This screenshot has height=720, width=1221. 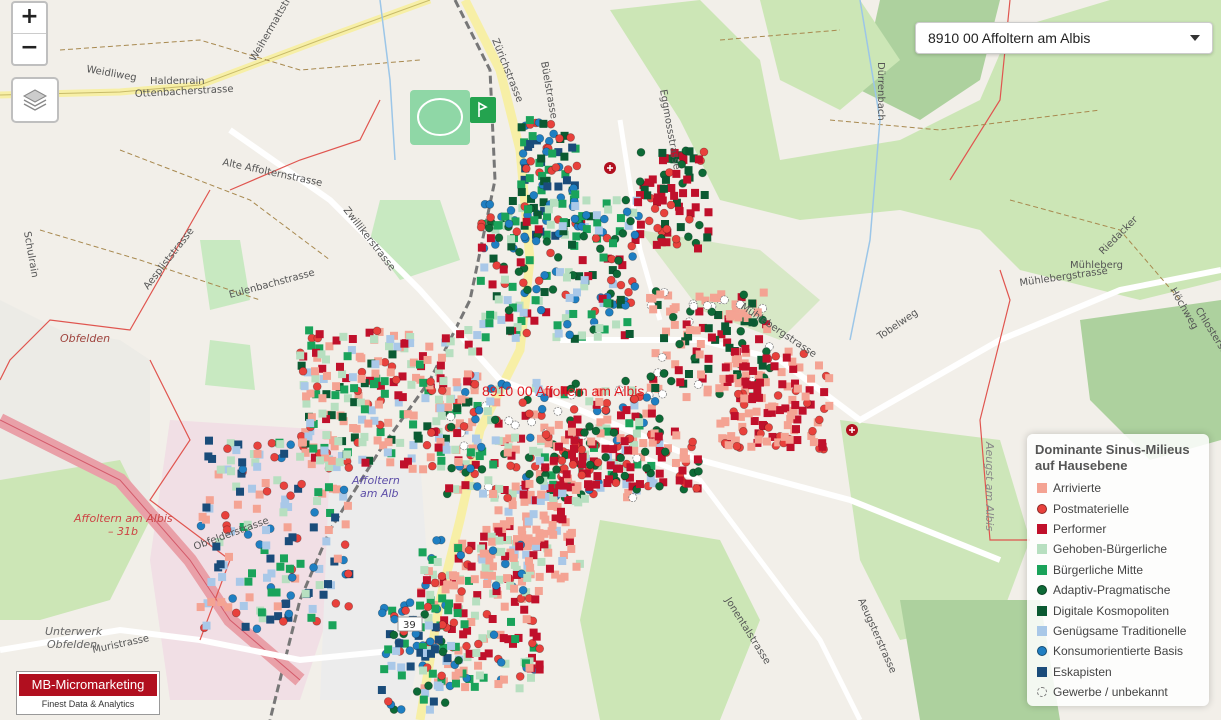 I want to click on zoom-in-button: +, so click(x=29, y=18).